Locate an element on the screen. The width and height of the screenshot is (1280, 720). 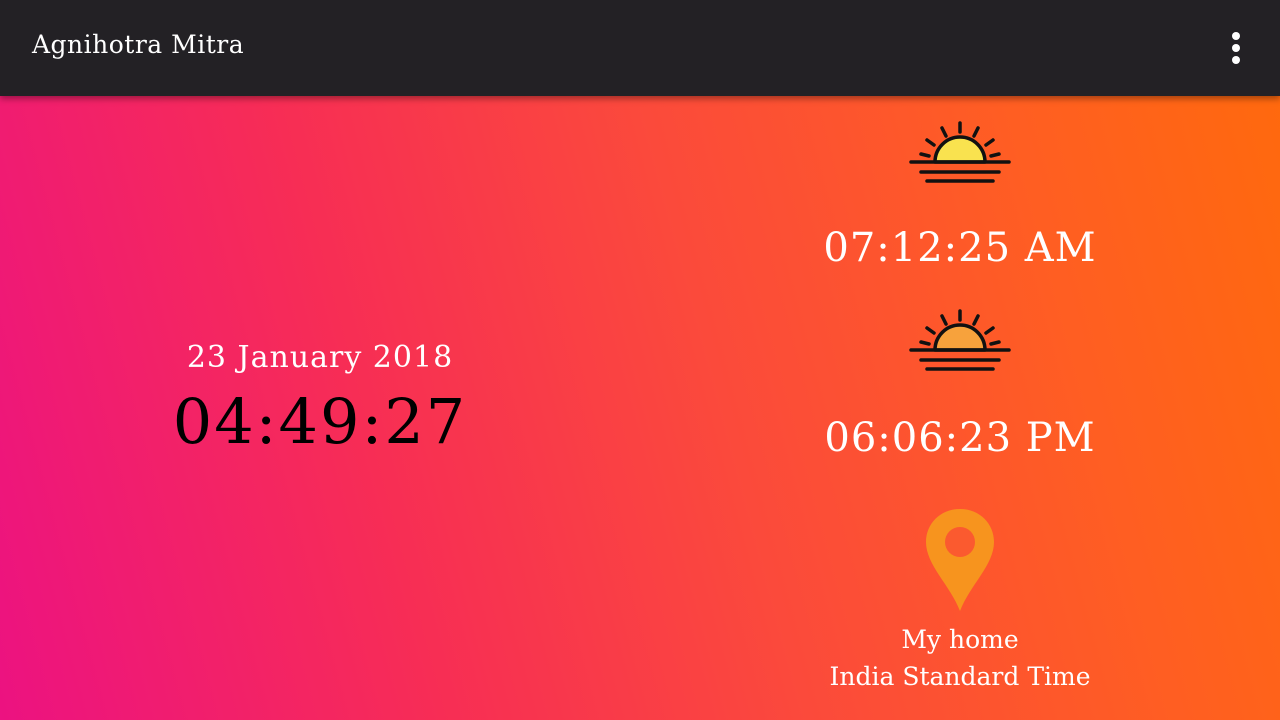
sunrise-time: 07:12:25 AM is located at coordinates (960, 248).